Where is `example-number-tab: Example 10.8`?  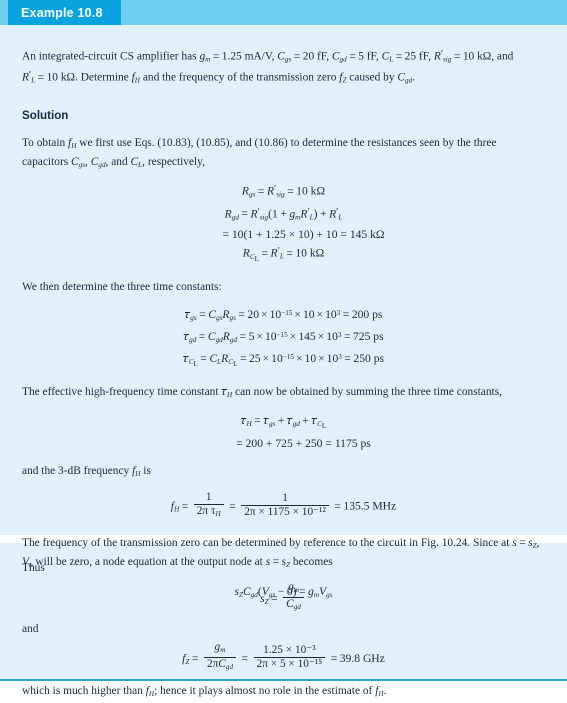 example-number-tab: Example 10.8 is located at coordinates (64, 12).